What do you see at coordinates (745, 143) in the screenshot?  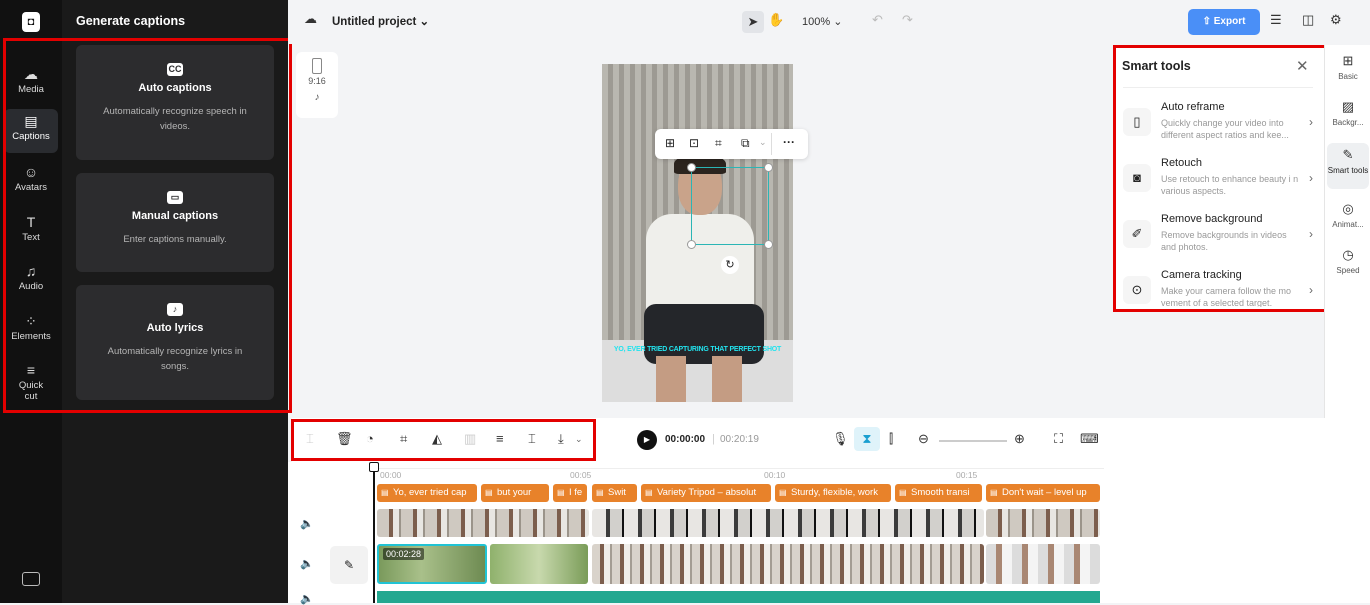 I see `mask-icon: ⧉` at bounding box center [745, 143].